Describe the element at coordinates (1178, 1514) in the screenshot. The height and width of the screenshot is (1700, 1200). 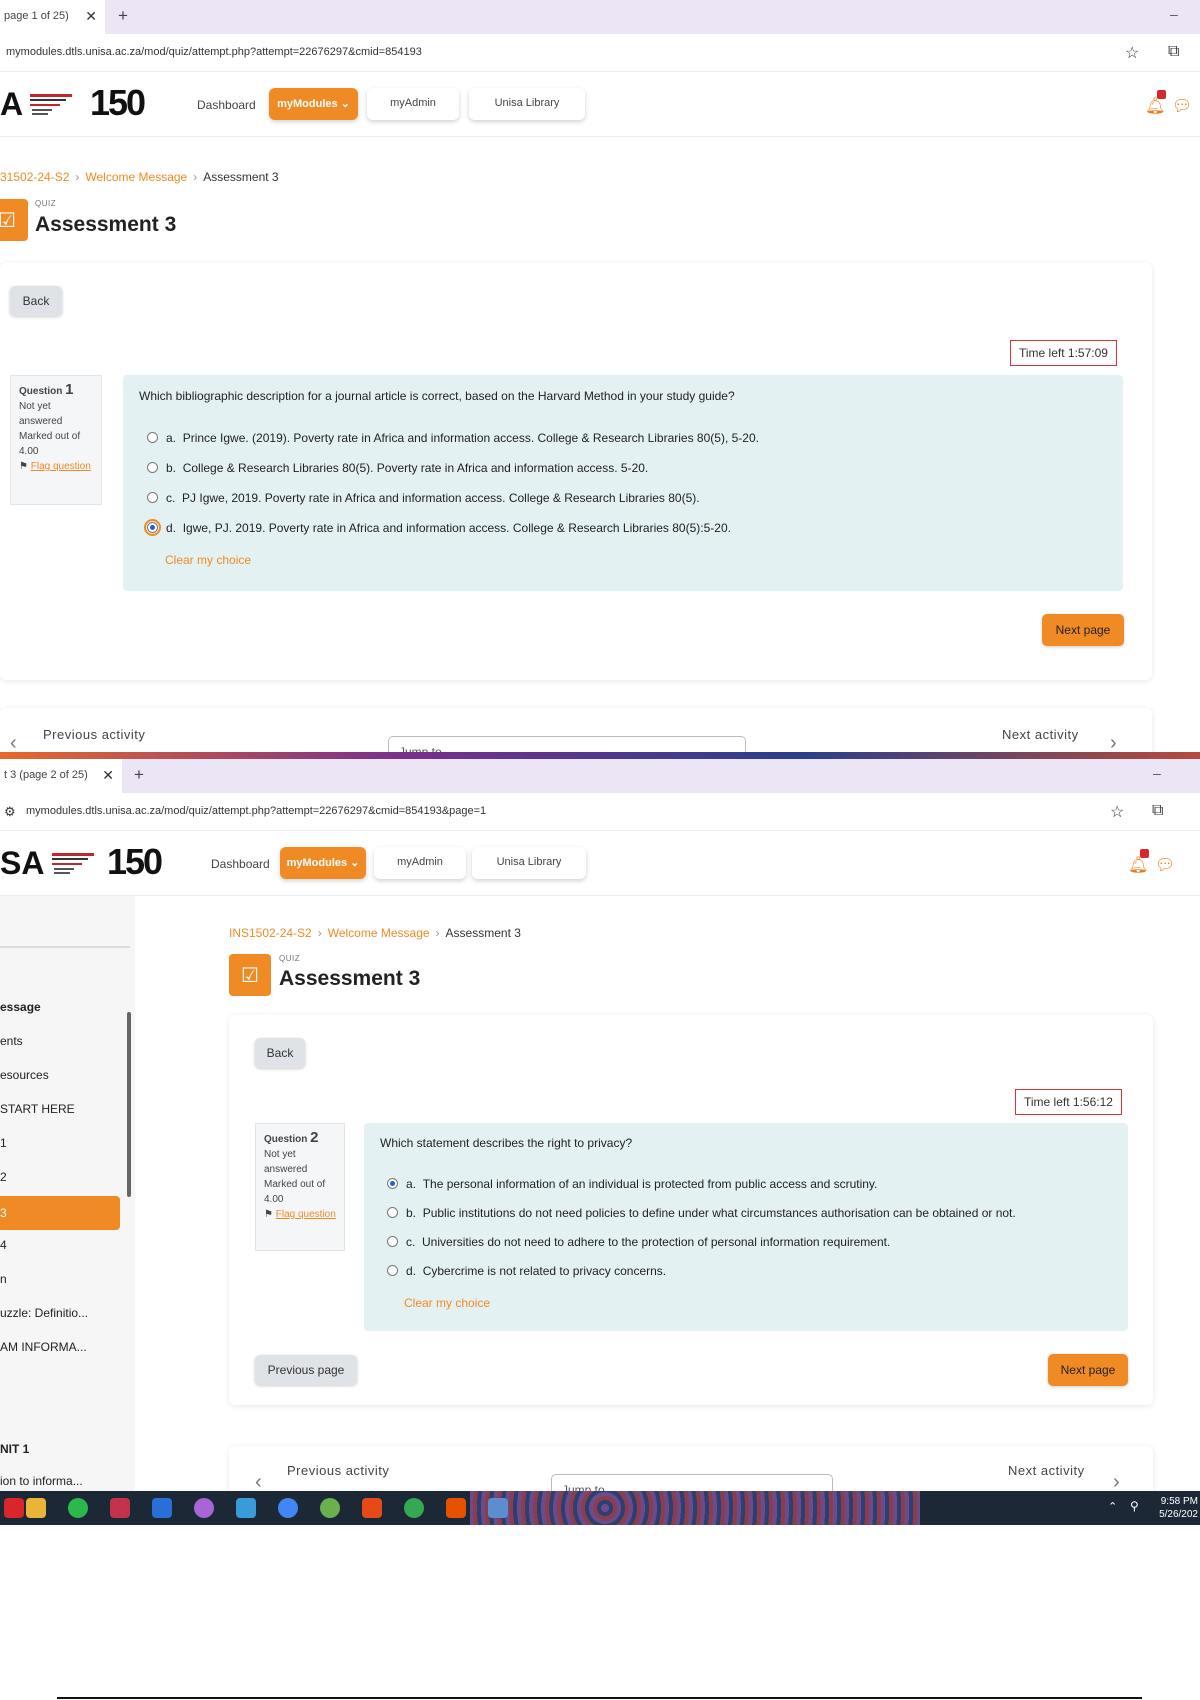
I see `clock-date: 5/26/202` at that location.